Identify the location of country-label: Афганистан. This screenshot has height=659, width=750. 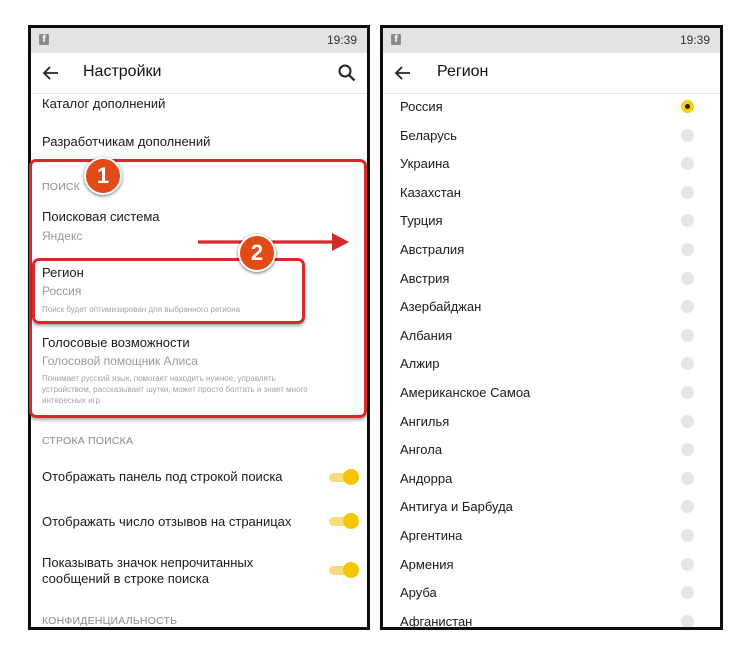
(436, 621).